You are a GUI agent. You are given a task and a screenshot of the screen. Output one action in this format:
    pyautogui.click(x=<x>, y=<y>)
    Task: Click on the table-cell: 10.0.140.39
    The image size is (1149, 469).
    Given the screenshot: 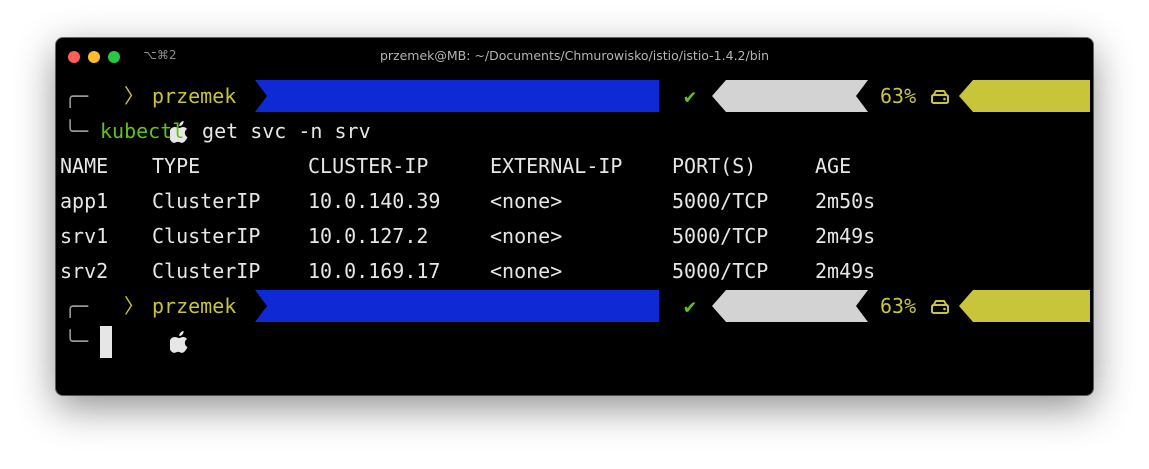 What is the action you would take?
    pyautogui.click(x=374, y=201)
    